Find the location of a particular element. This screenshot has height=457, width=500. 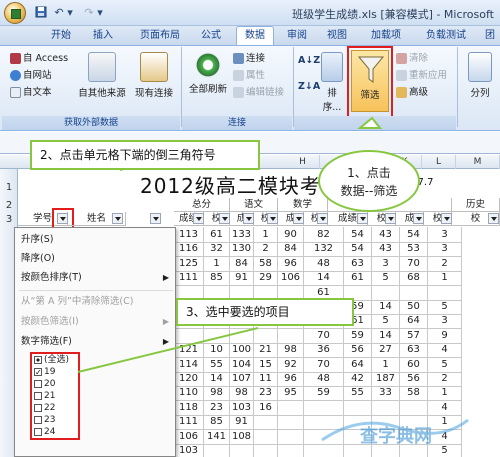

annotation-step-2: 2、点击单元格下端的倒三角符号 is located at coordinates (145, 155).